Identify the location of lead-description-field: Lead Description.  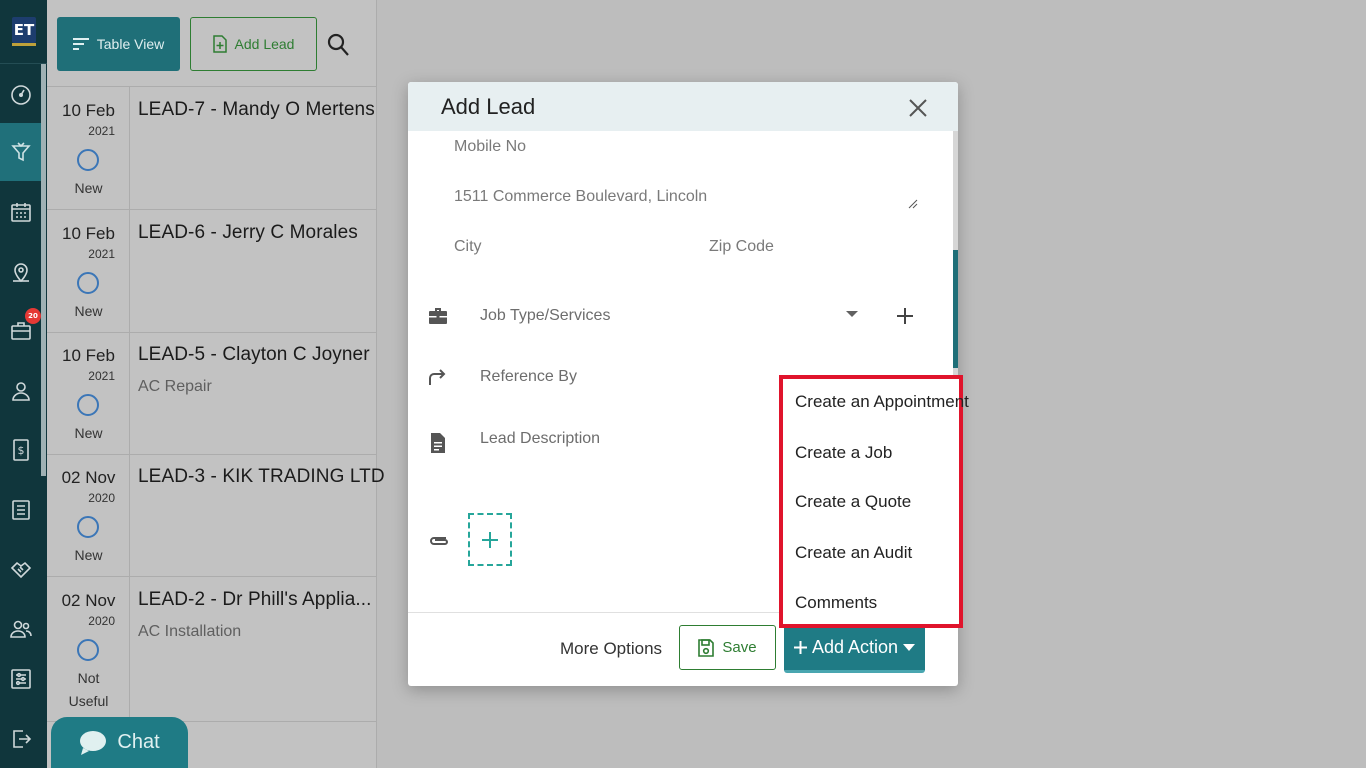
(540, 439).